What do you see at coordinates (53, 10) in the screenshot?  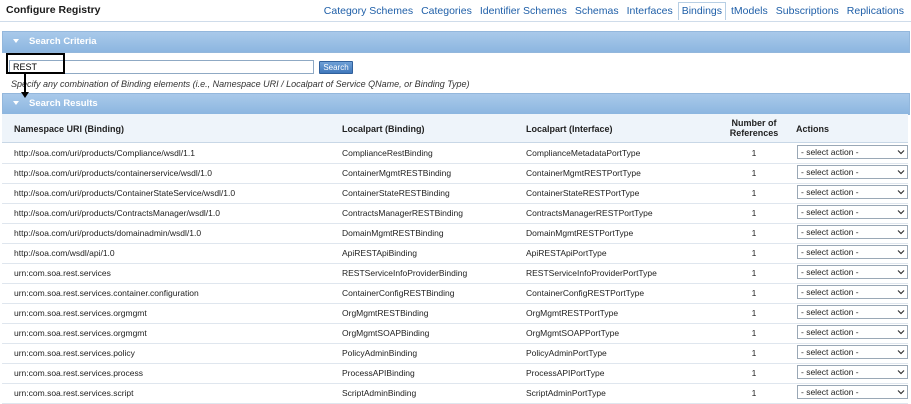 I see `page-title: Configure Registry` at bounding box center [53, 10].